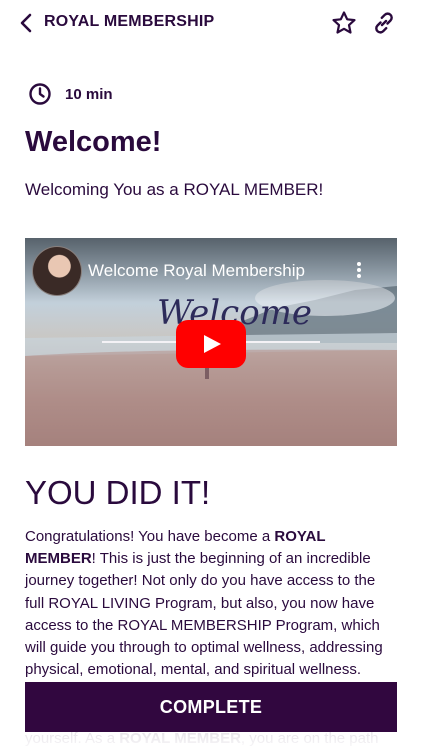  I want to click on paragraph-text: , you are on the path, so click(309, 738).